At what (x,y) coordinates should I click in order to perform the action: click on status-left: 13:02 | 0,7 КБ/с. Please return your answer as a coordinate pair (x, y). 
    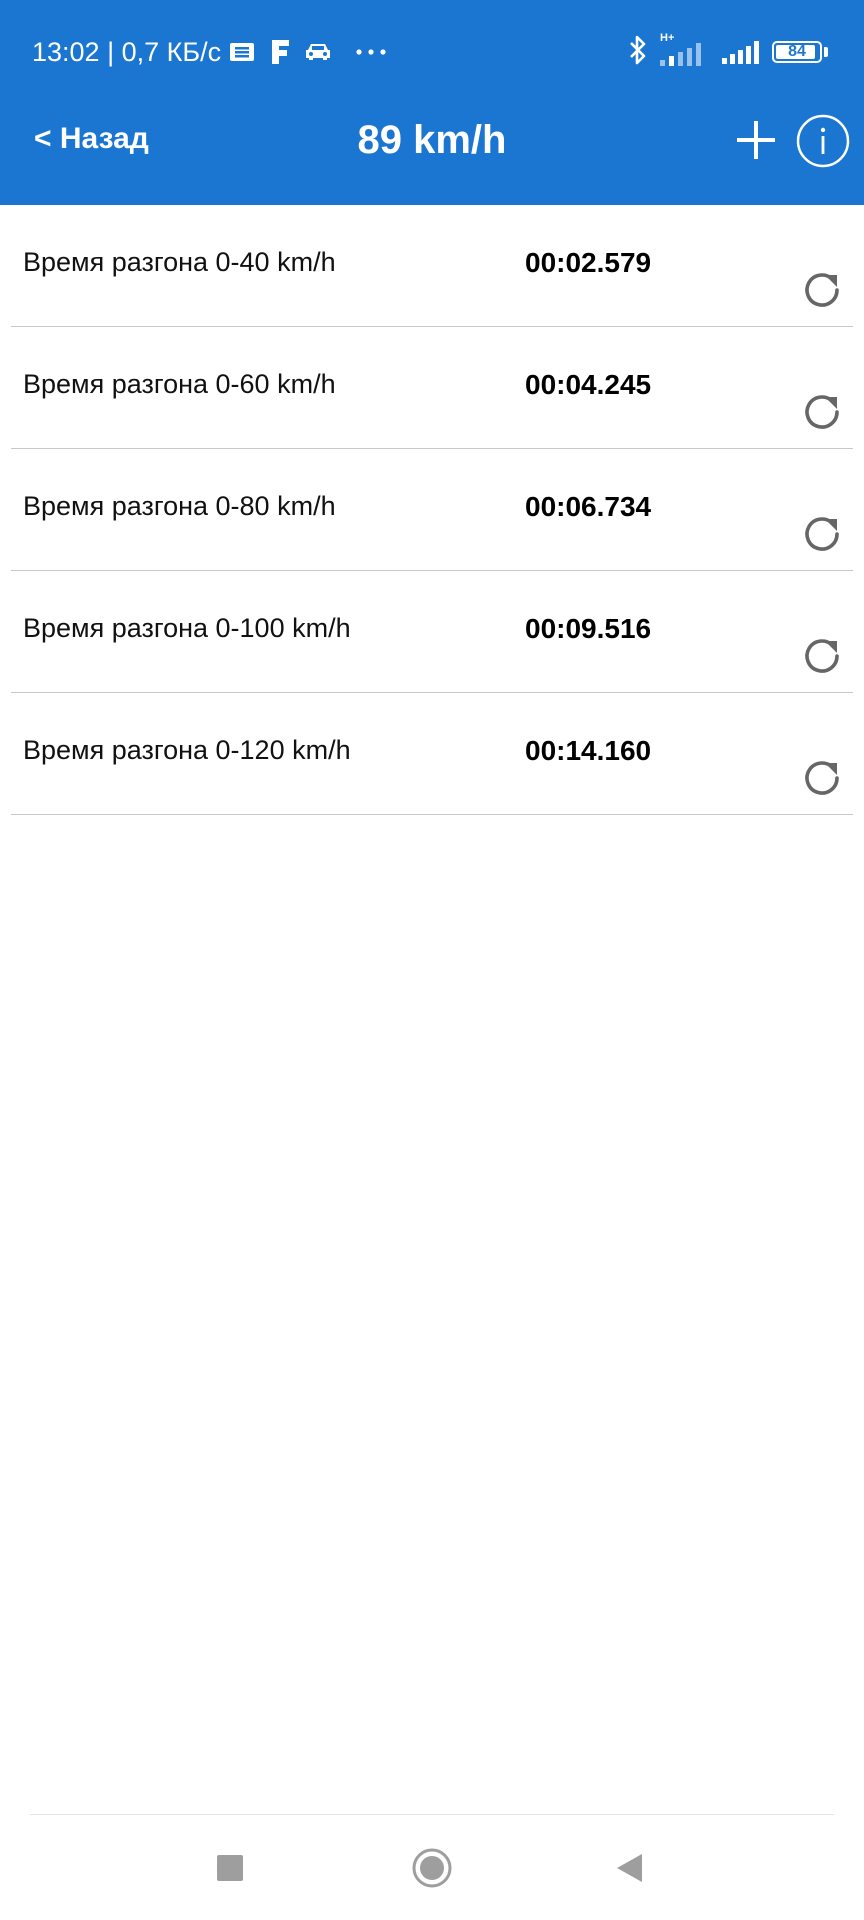
    Looking at the image, I should click on (209, 52).